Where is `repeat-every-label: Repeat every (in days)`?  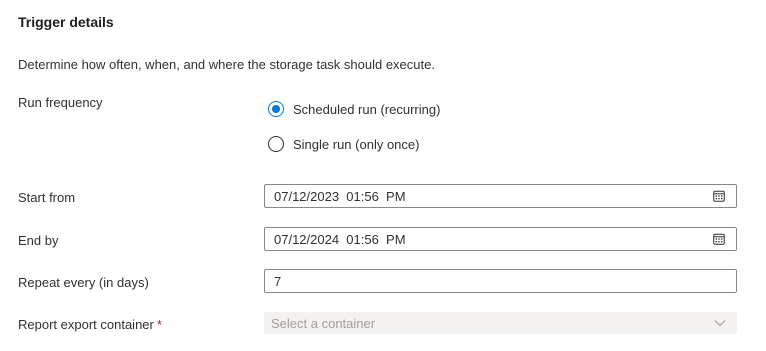
repeat-every-label: Repeat every (in days) is located at coordinates (83, 282).